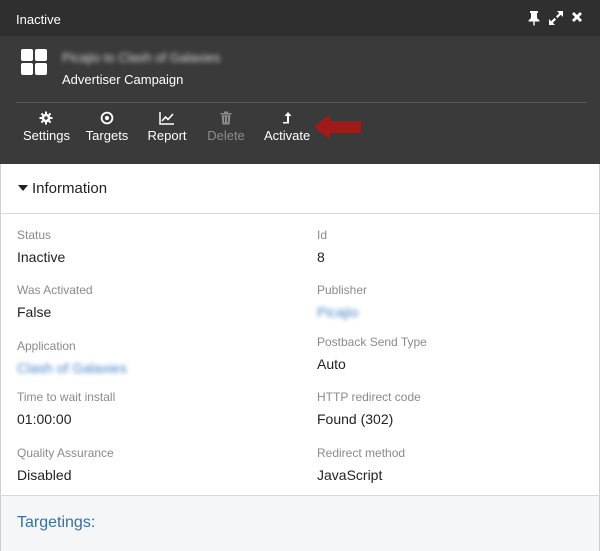  Describe the element at coordinates (287, 135) in the screenshot. I see `activate-button-label: Activate` at that location.